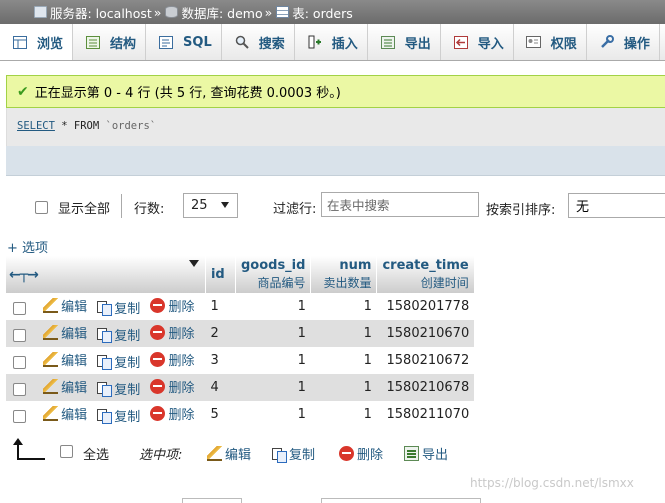 The width and height of the screenshot is (665, 503). I want to click on sort-by-index-value: 无, so click(583, 207).